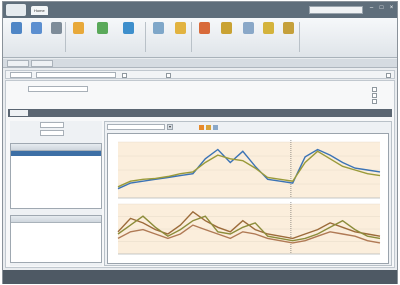 This screenshot has width=400, height=285. I want to click on name-input, so click(58, 89).